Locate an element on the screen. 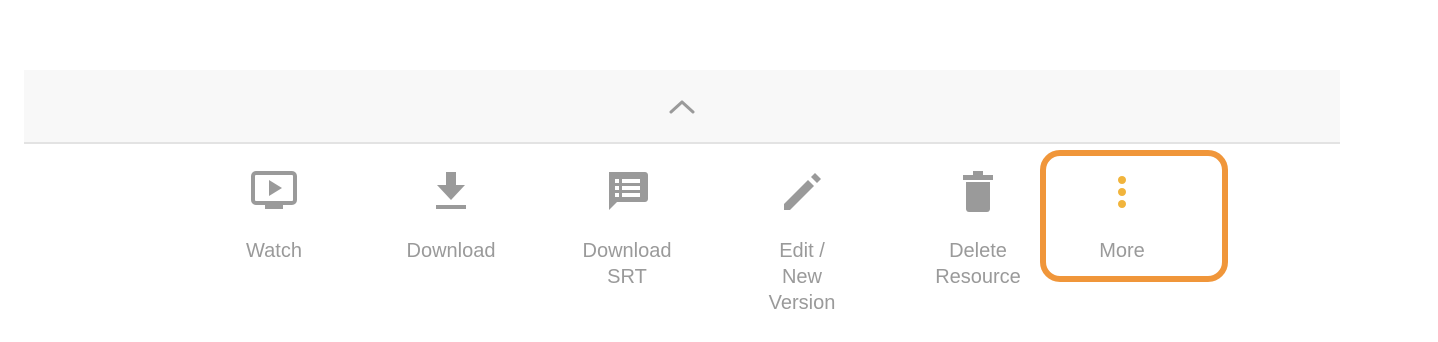  watch-button: Watch is located at coordinates (274, 216).